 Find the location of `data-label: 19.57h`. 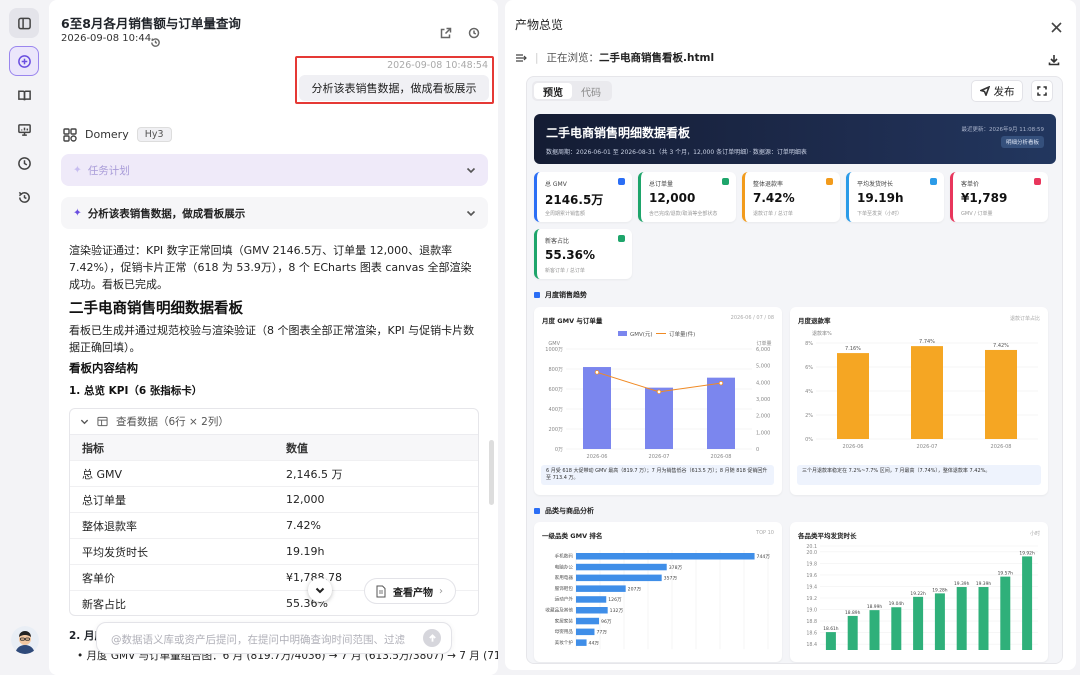

data-label: 19.57h is located at coordinates (1006, 574).